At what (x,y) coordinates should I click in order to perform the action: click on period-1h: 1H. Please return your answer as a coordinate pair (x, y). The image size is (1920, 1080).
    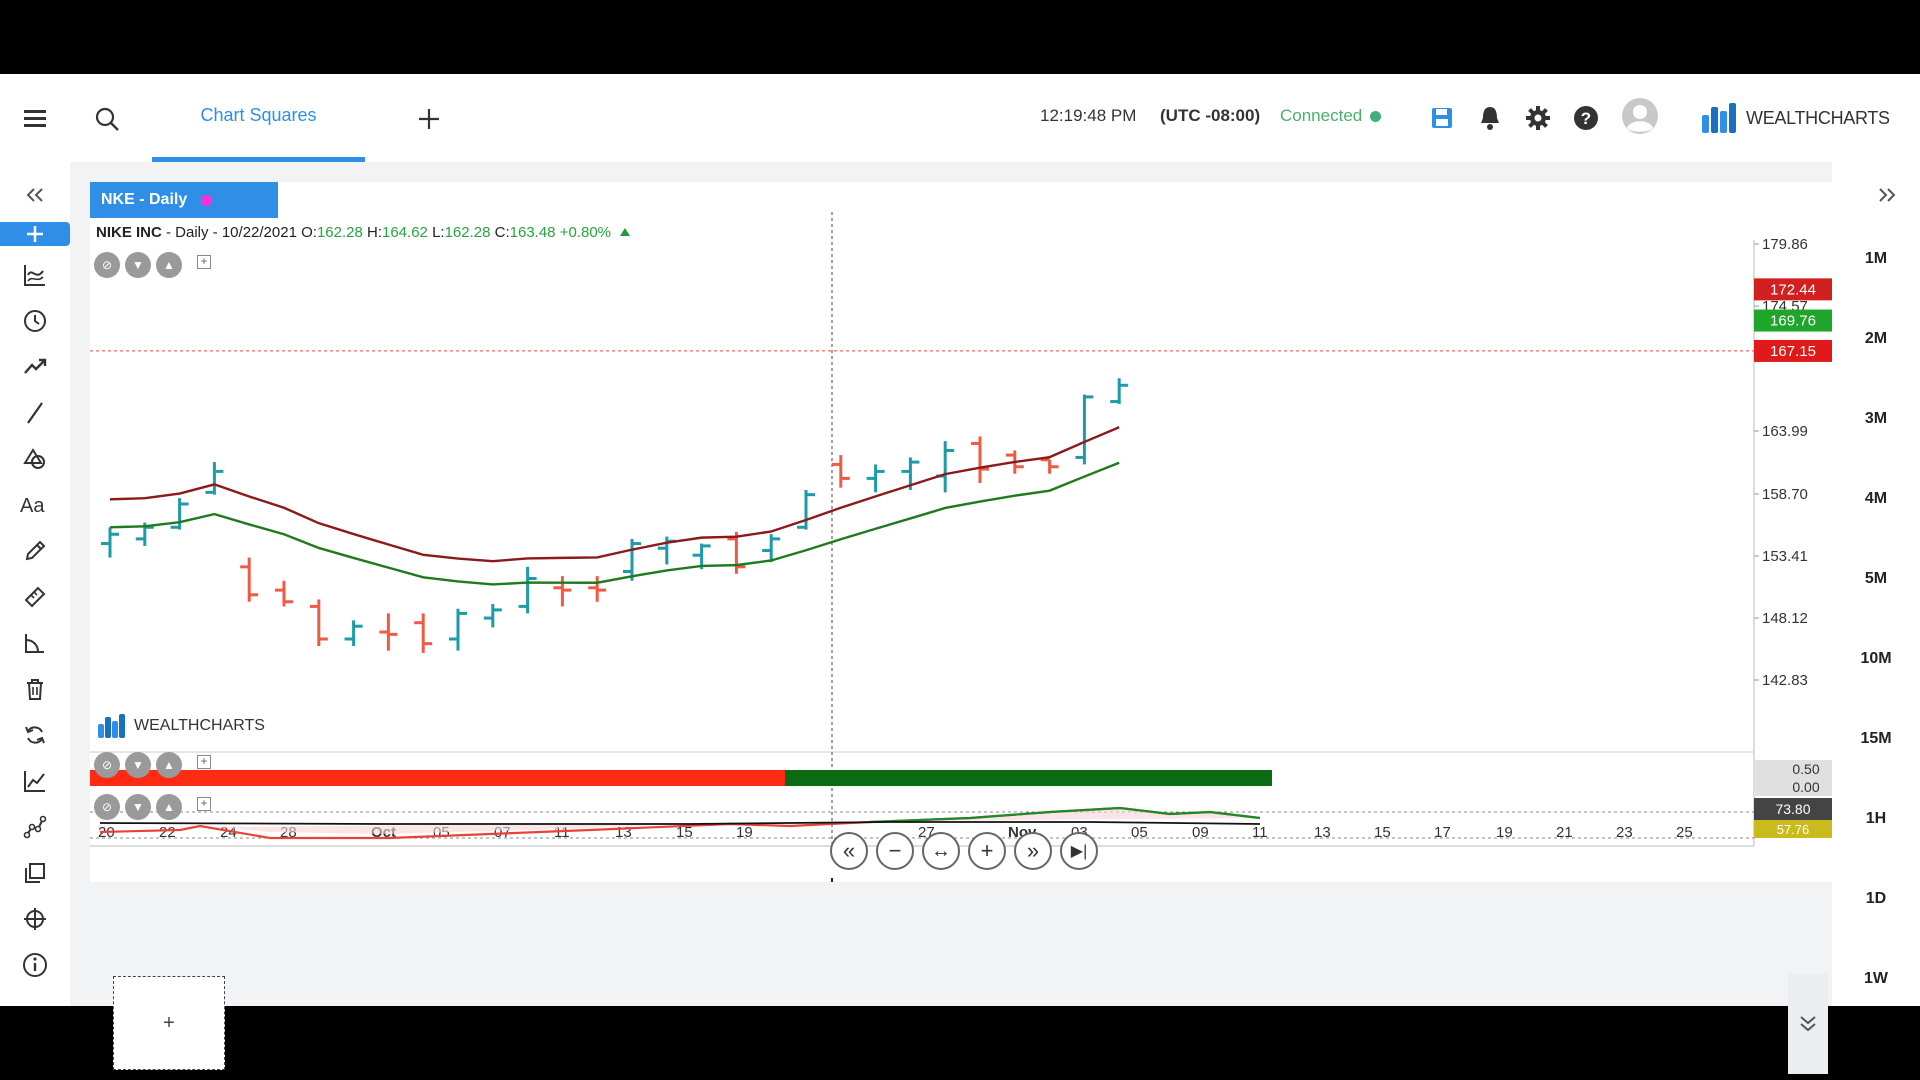
    Looking at the image, I should click on (1876, 819).